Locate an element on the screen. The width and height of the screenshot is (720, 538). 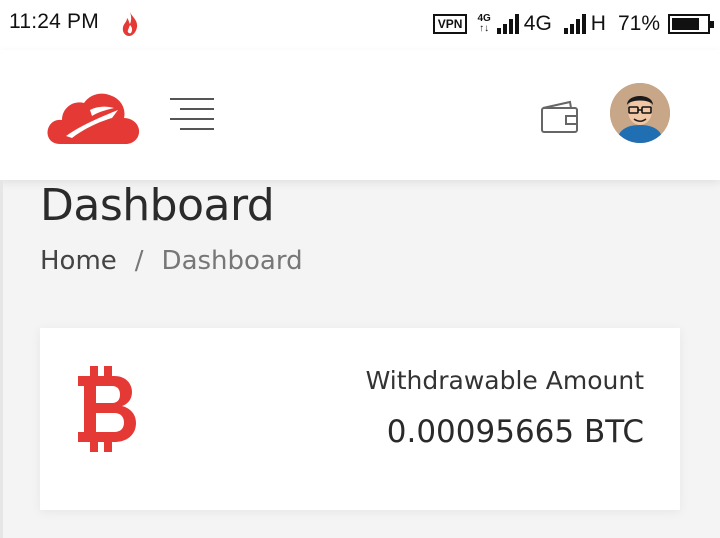
net-small-bottom: ↑↓ is located at coordinates (484, 28).